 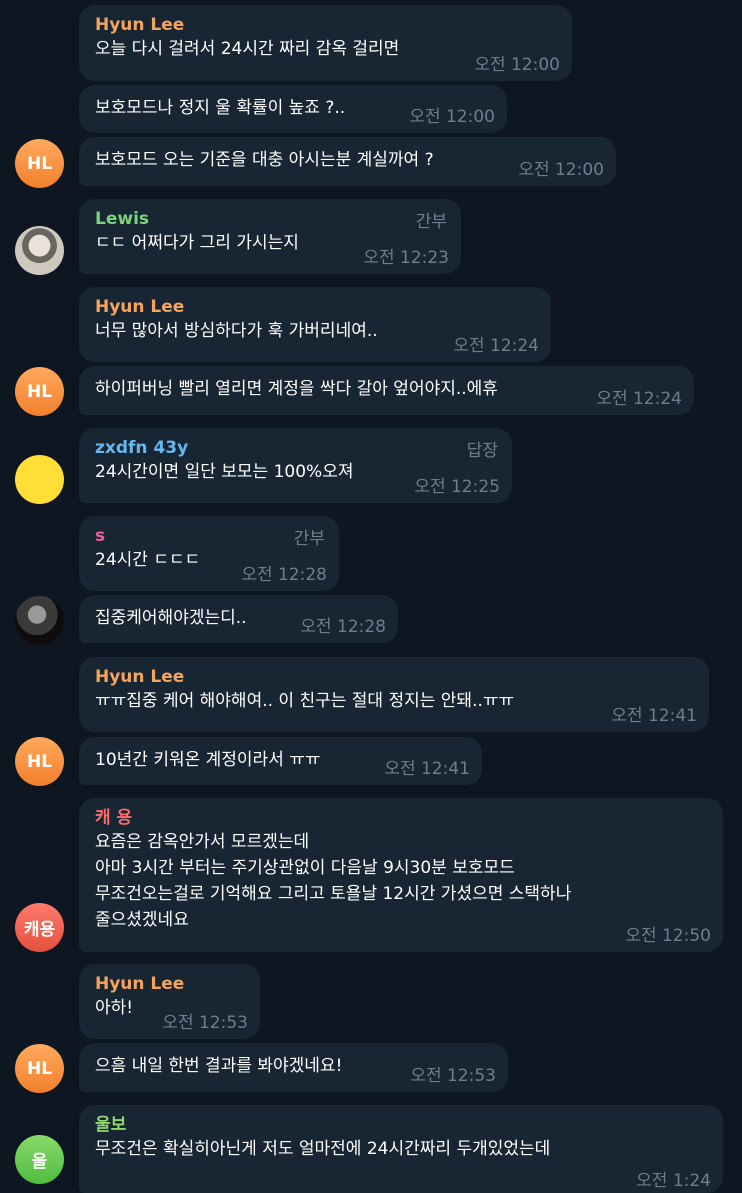 What do you see at coordinates (169, 1001) in the screenshot?
I see `message-bubble: Hyun Lee 아하! 오전 12:53` at bounding box center [169, 1001].